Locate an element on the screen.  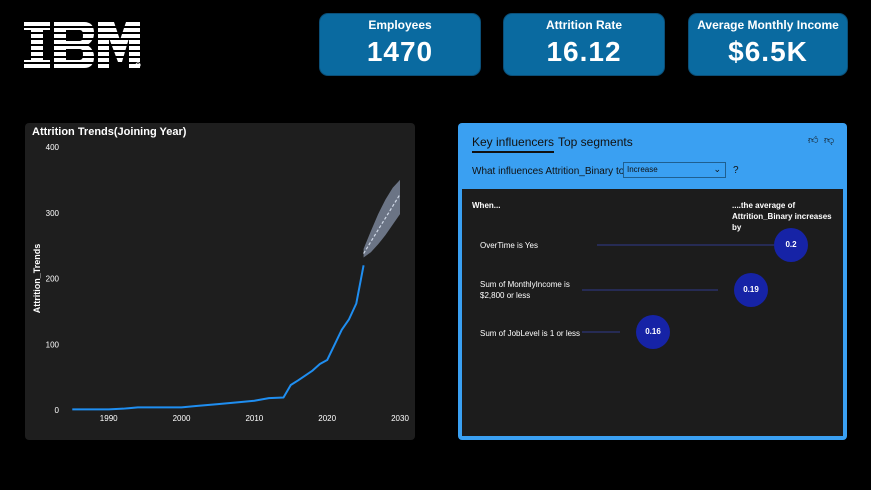
chevron-down-icon: ⌄ is located at coordinates (717, 169).